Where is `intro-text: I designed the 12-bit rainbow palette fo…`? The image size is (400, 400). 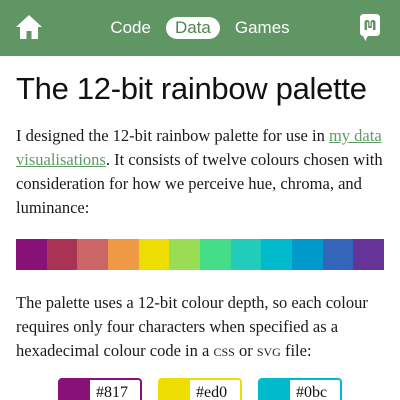 intro-text: I designed the 12-bit rainbow palette fo… is located at coordinates (172, 135).